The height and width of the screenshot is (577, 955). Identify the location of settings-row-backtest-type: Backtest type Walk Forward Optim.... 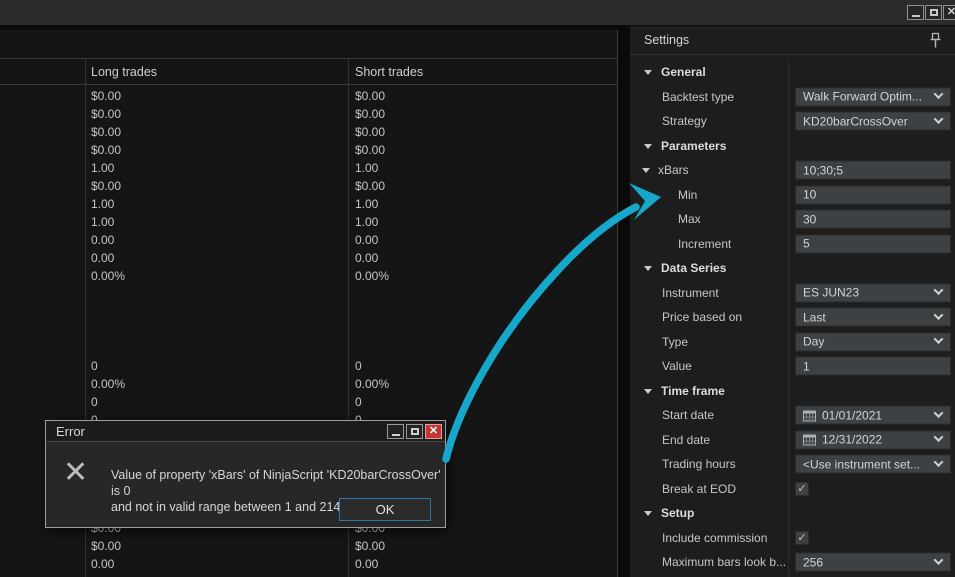
(792, 97).